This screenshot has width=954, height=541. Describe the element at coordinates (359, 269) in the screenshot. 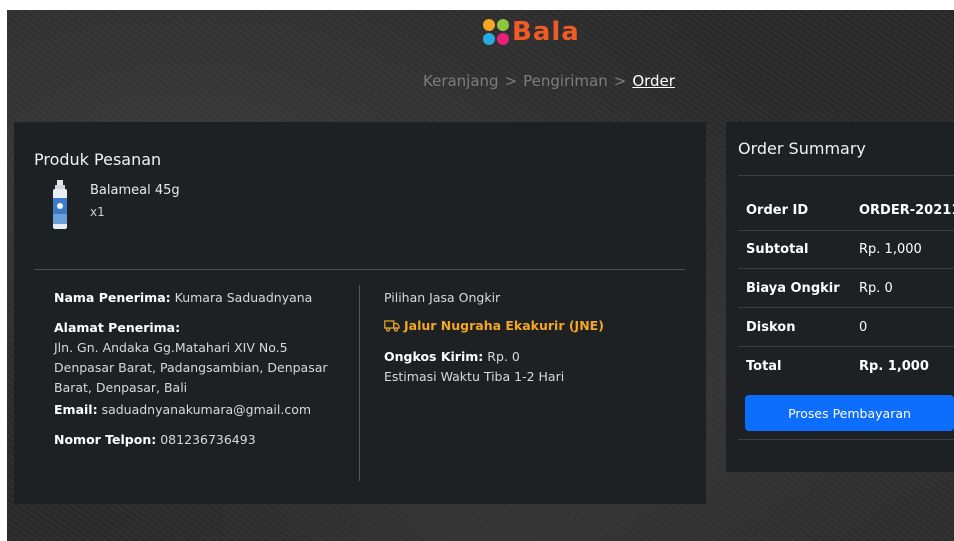

I see `section-divider` at that location.